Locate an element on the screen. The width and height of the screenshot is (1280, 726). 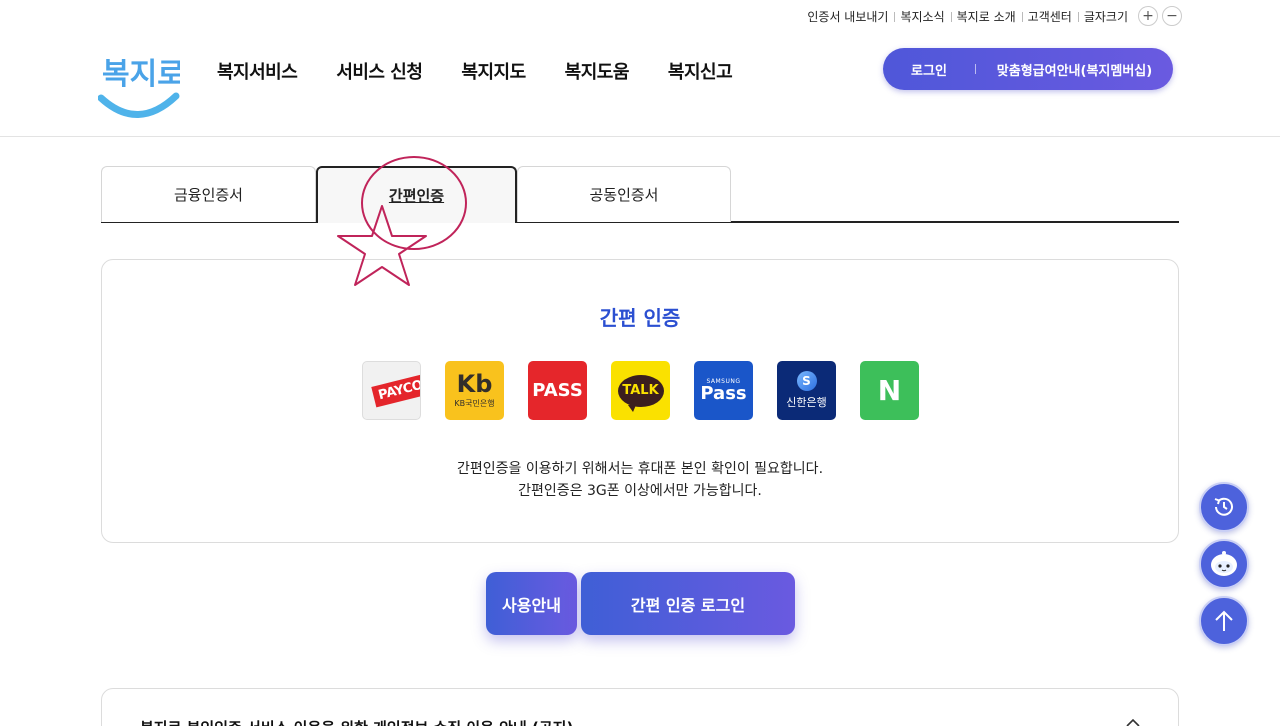
desc-line-2: 간편인증은 3G폰 이상에서만 가능합니다. is located at coordinates (640, 491).